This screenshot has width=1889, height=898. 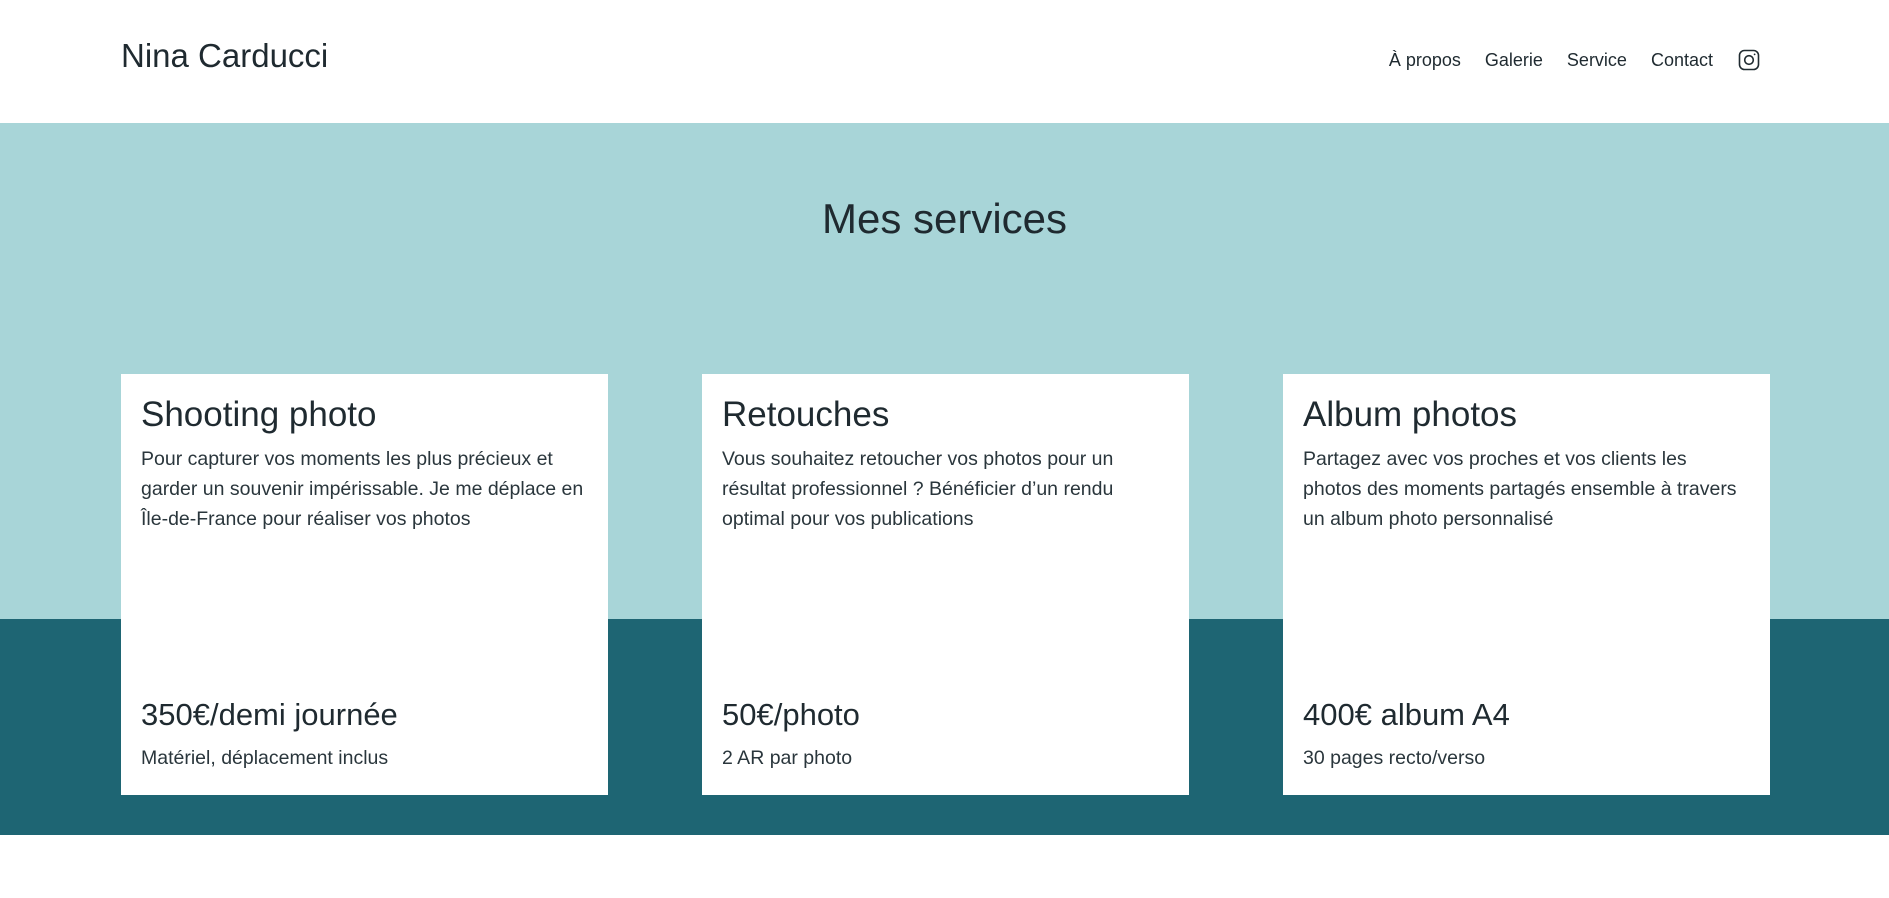 I want to click on nav-link-galerie: Galerie, so click(x=1514, y=60).